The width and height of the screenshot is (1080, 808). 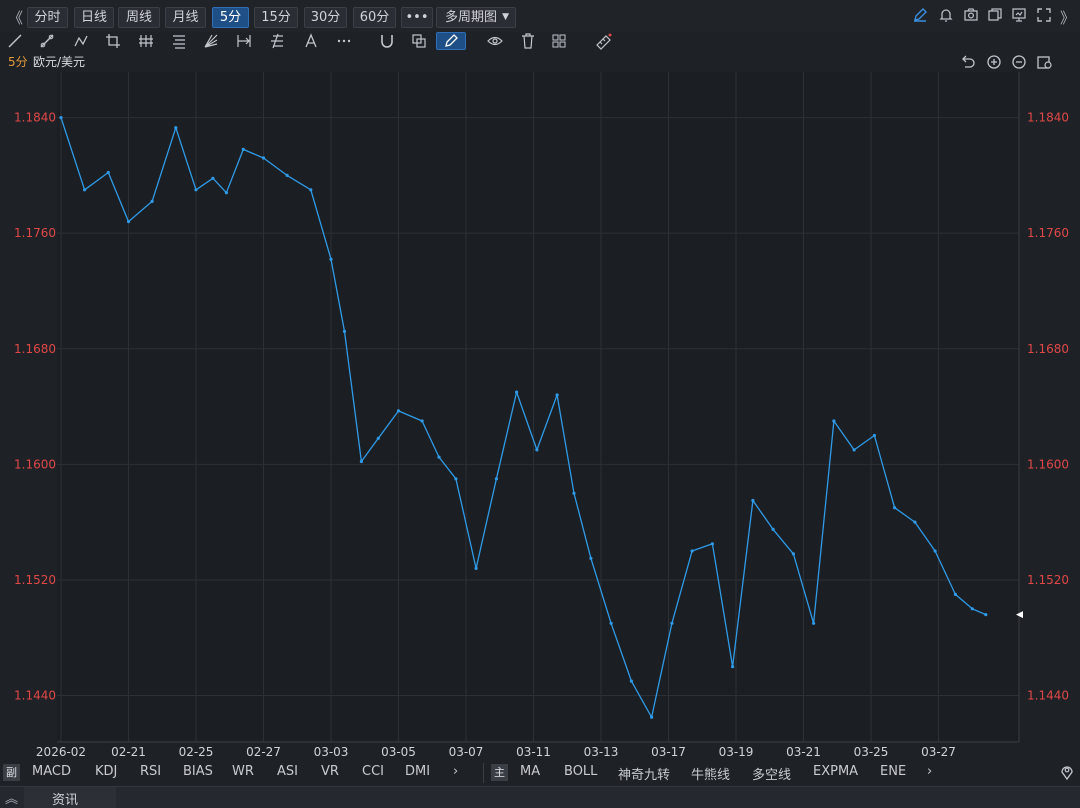 What do you see at coordinates (505, 17) in the screenshot?
I see `chevron-down-icon: ▼` at bounding box center [505, 17].